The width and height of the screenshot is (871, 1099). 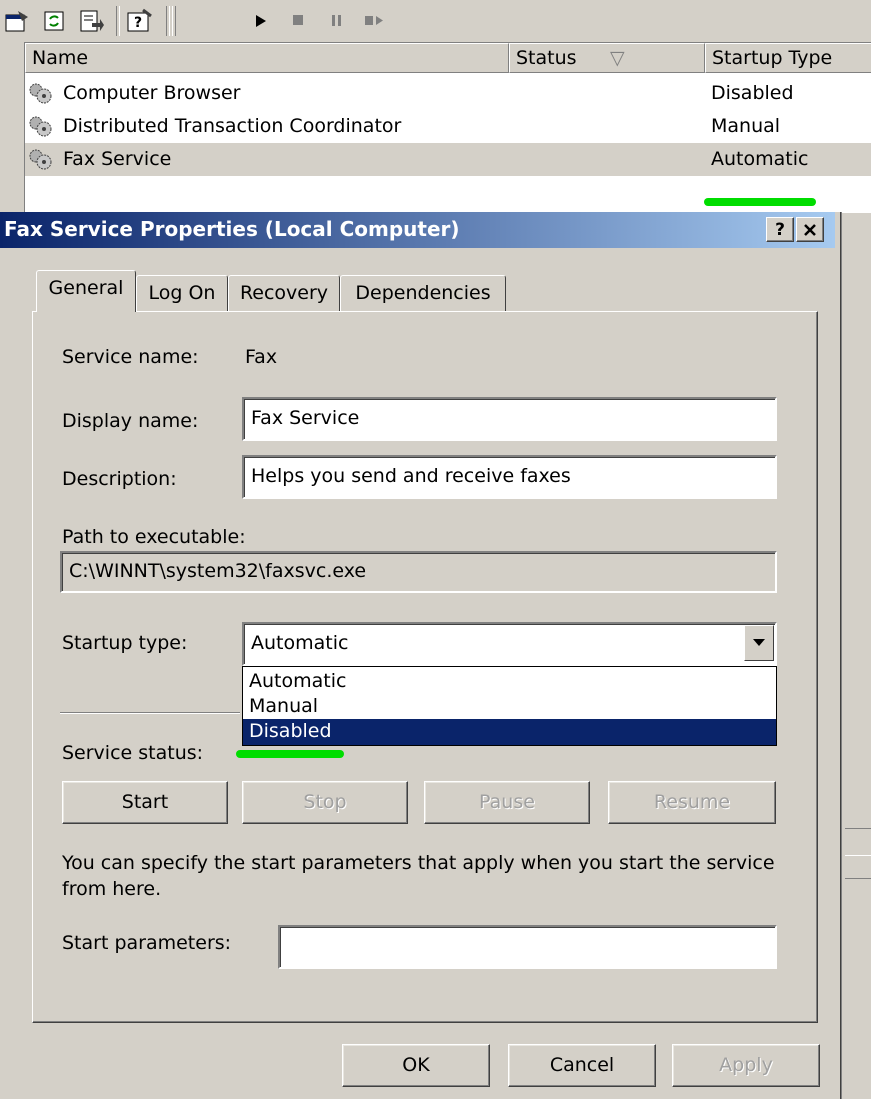 What do you see at coordinates (546, 58) in the screenshot?
I see `column-header-status-label: Status` at bounding box center [546, 58].